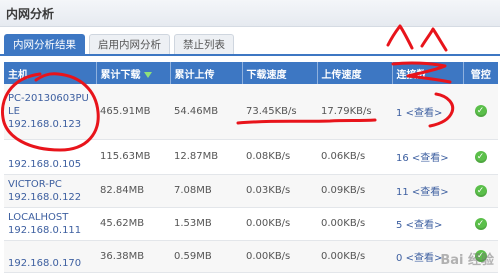 The height and width of the screenshot is (273, 500). What do you see at coordinates (44, 44) in the screenshot?
I see `tab-lan-analysis-result: 内网分析结果` at bounding box center [44, 44].